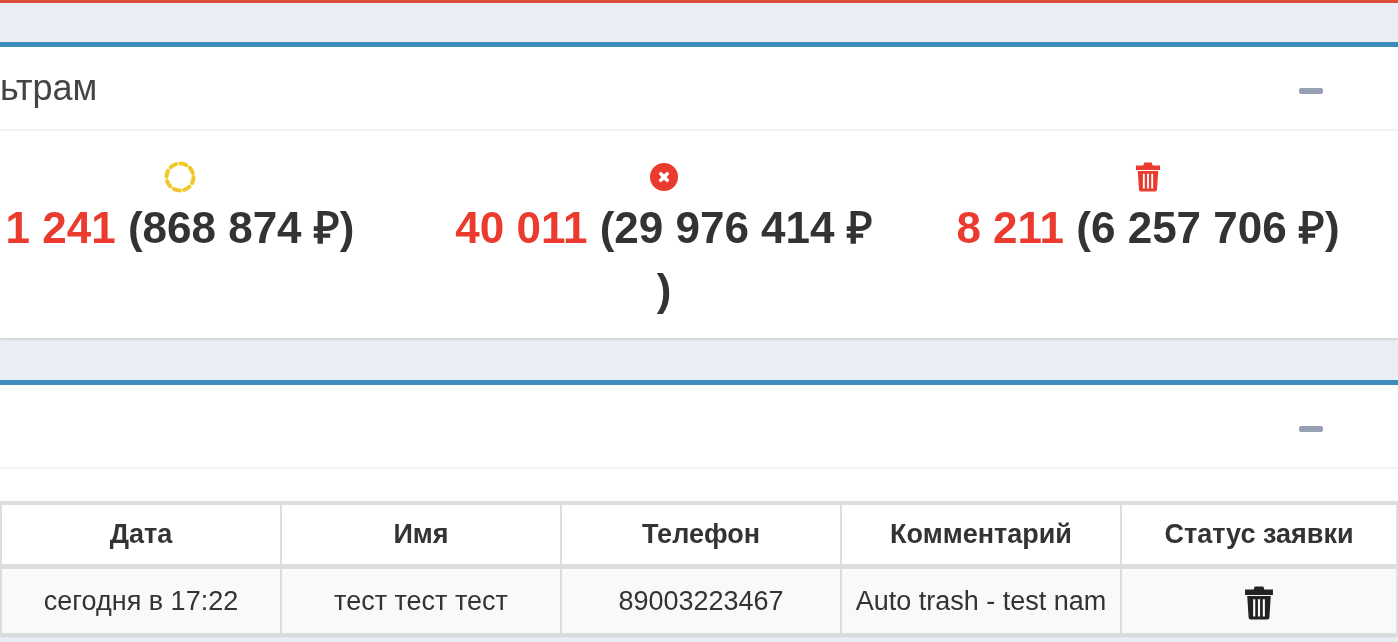 The height and width of the screenshot is (642, 1398). Describe the element at coordinates (421, 535) in the screenshot. I see `column-header: Имя` at that location.